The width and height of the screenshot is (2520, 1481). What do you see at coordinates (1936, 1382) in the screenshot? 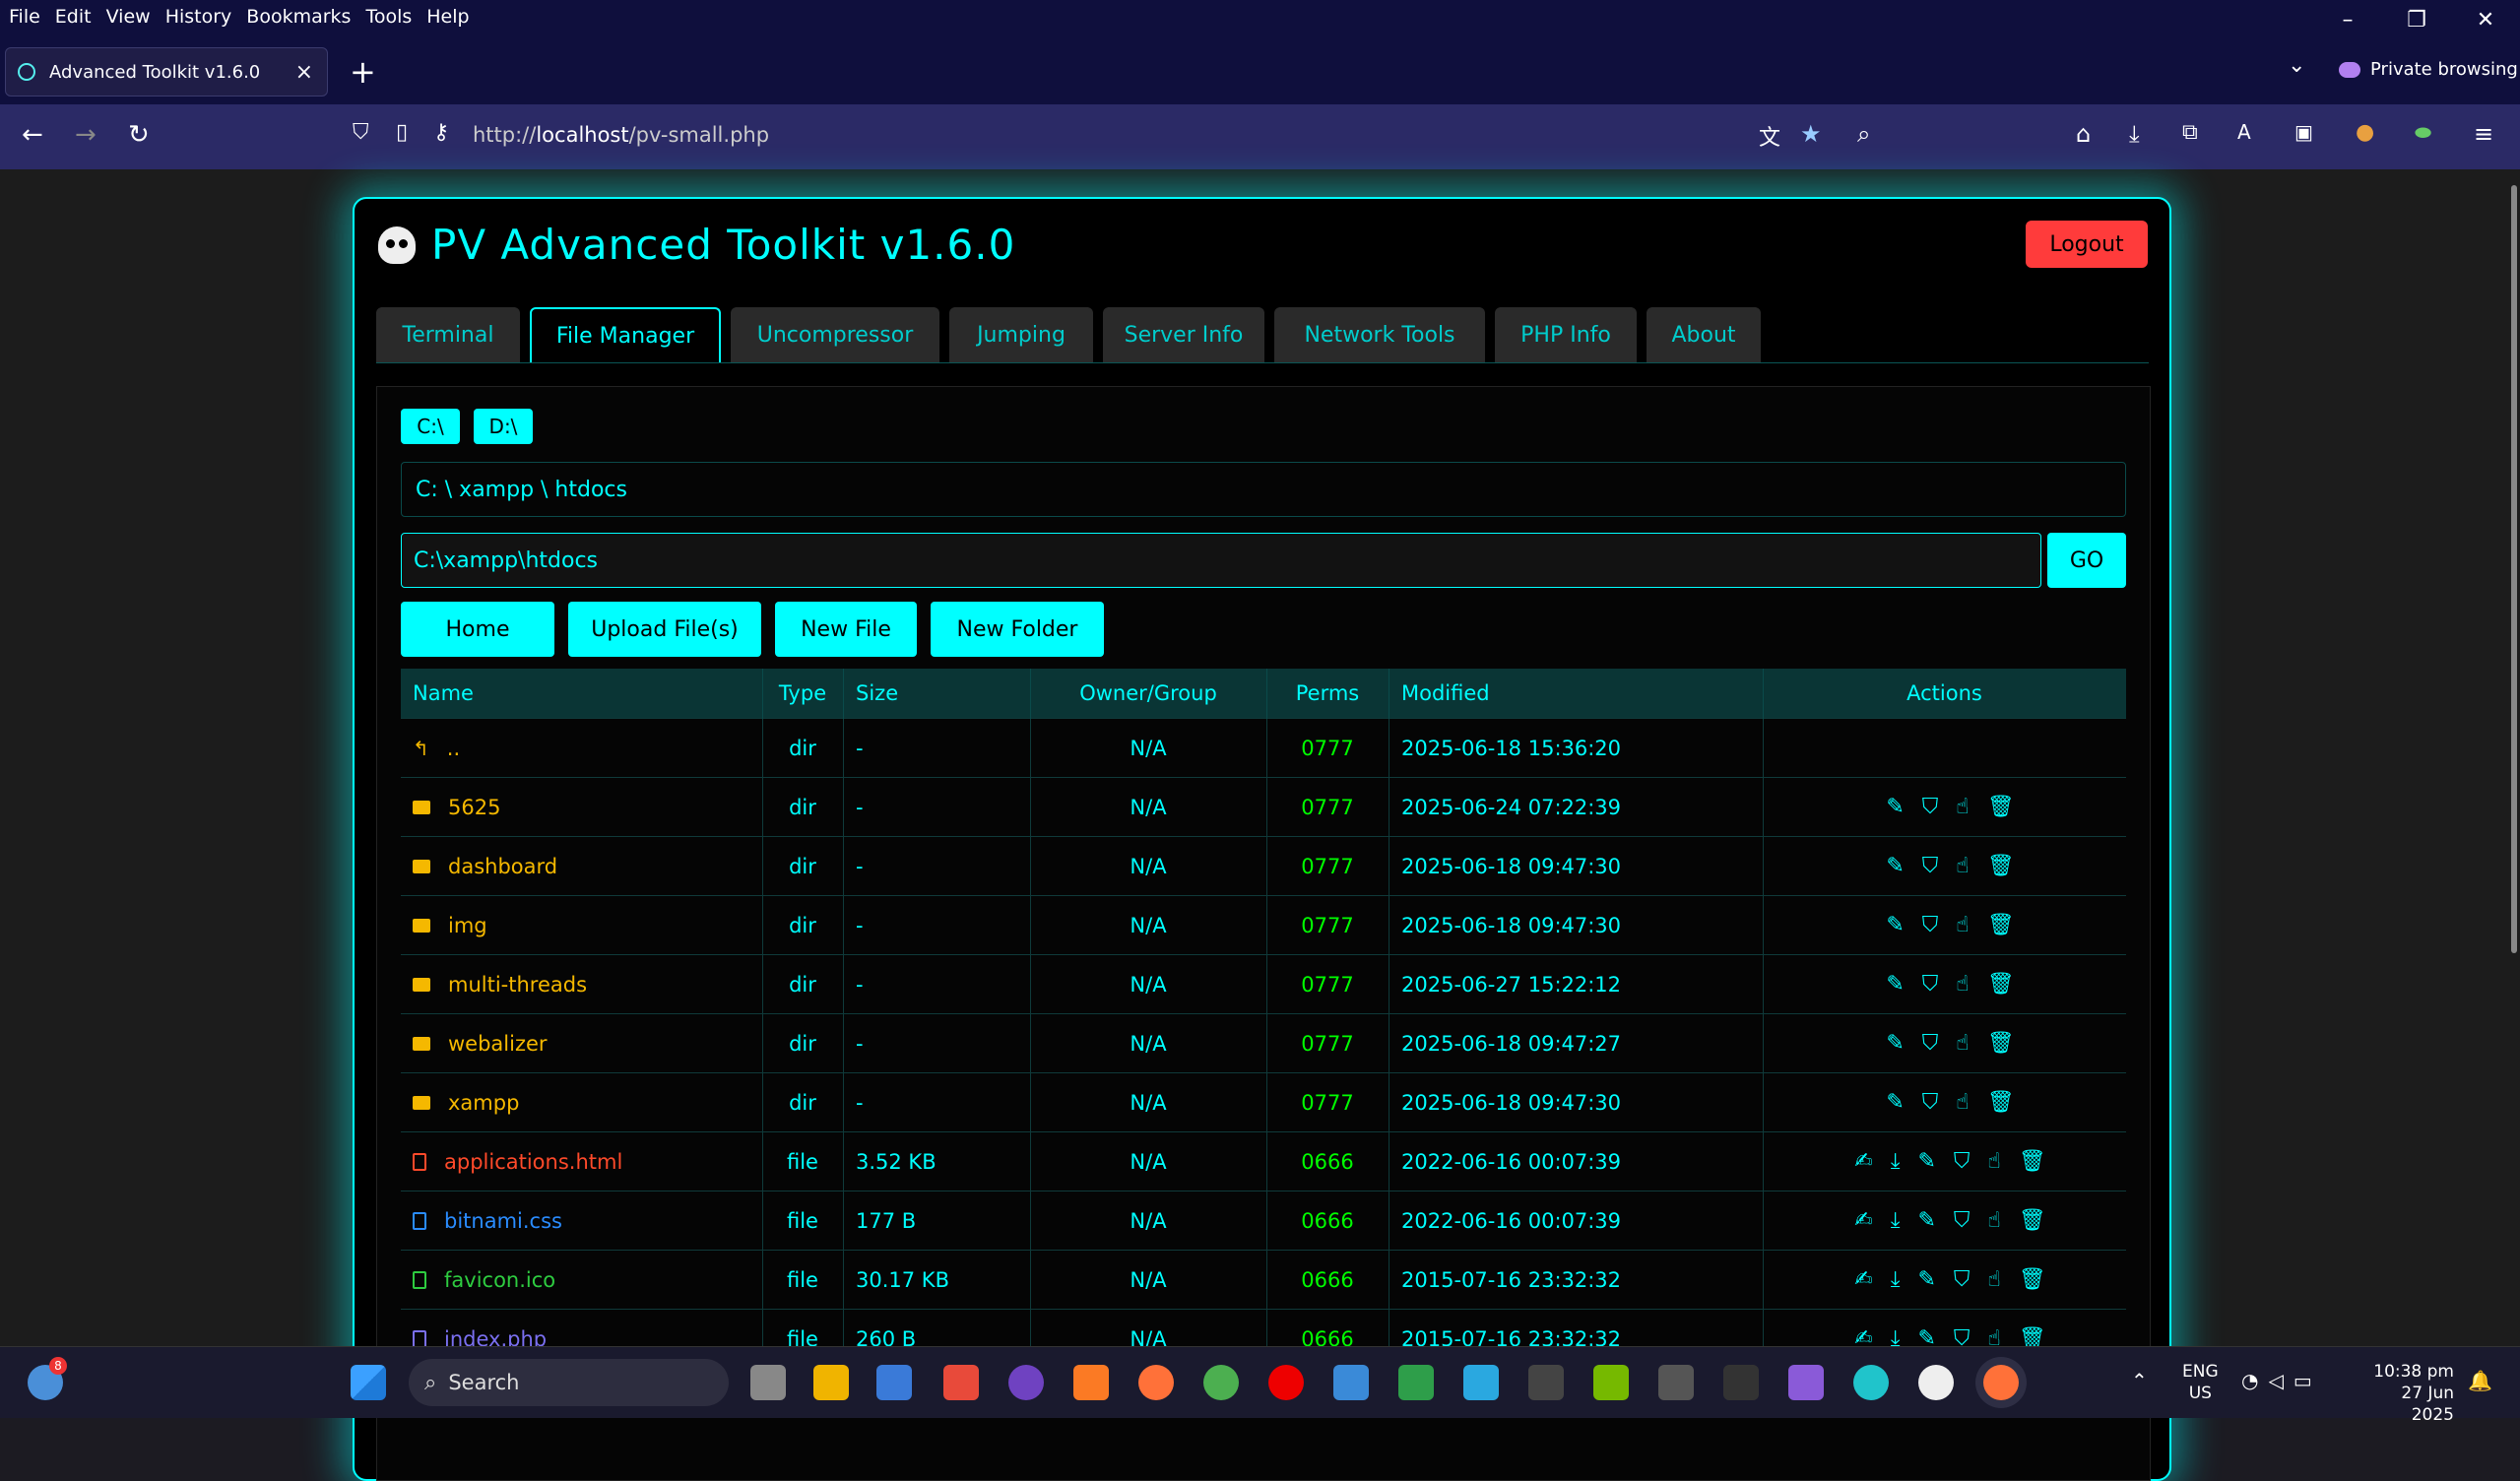
I see `app-ring-icon` at bounding box center [1936, 1382].